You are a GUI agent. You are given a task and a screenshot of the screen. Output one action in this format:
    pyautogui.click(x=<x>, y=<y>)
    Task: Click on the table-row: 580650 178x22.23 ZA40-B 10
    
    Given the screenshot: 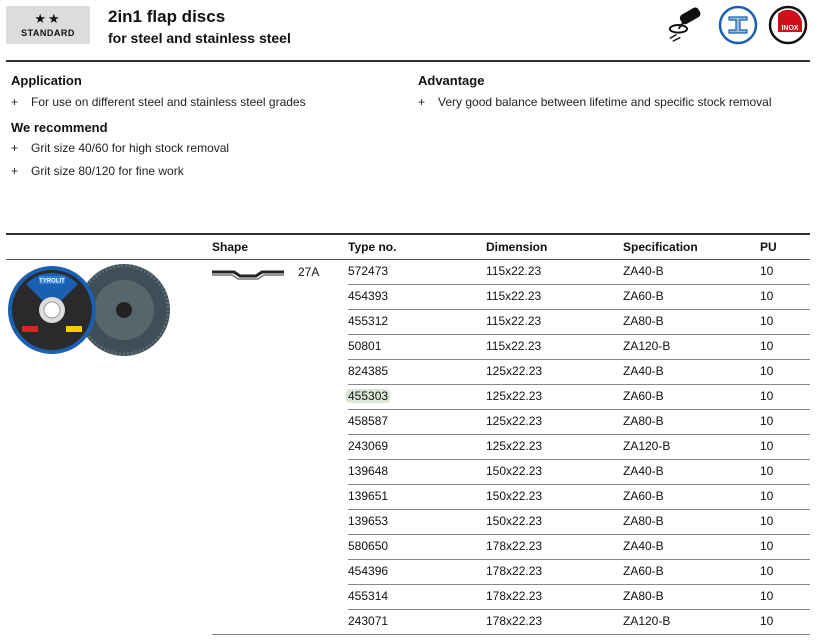 What is the action you would take?
    pyautogui.click(x=579, y=547)
    